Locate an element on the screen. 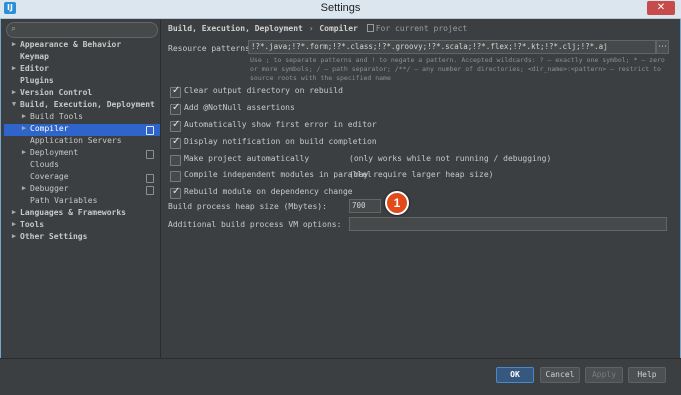  project-scope-note: For current project is located at coordinates (421, 28).